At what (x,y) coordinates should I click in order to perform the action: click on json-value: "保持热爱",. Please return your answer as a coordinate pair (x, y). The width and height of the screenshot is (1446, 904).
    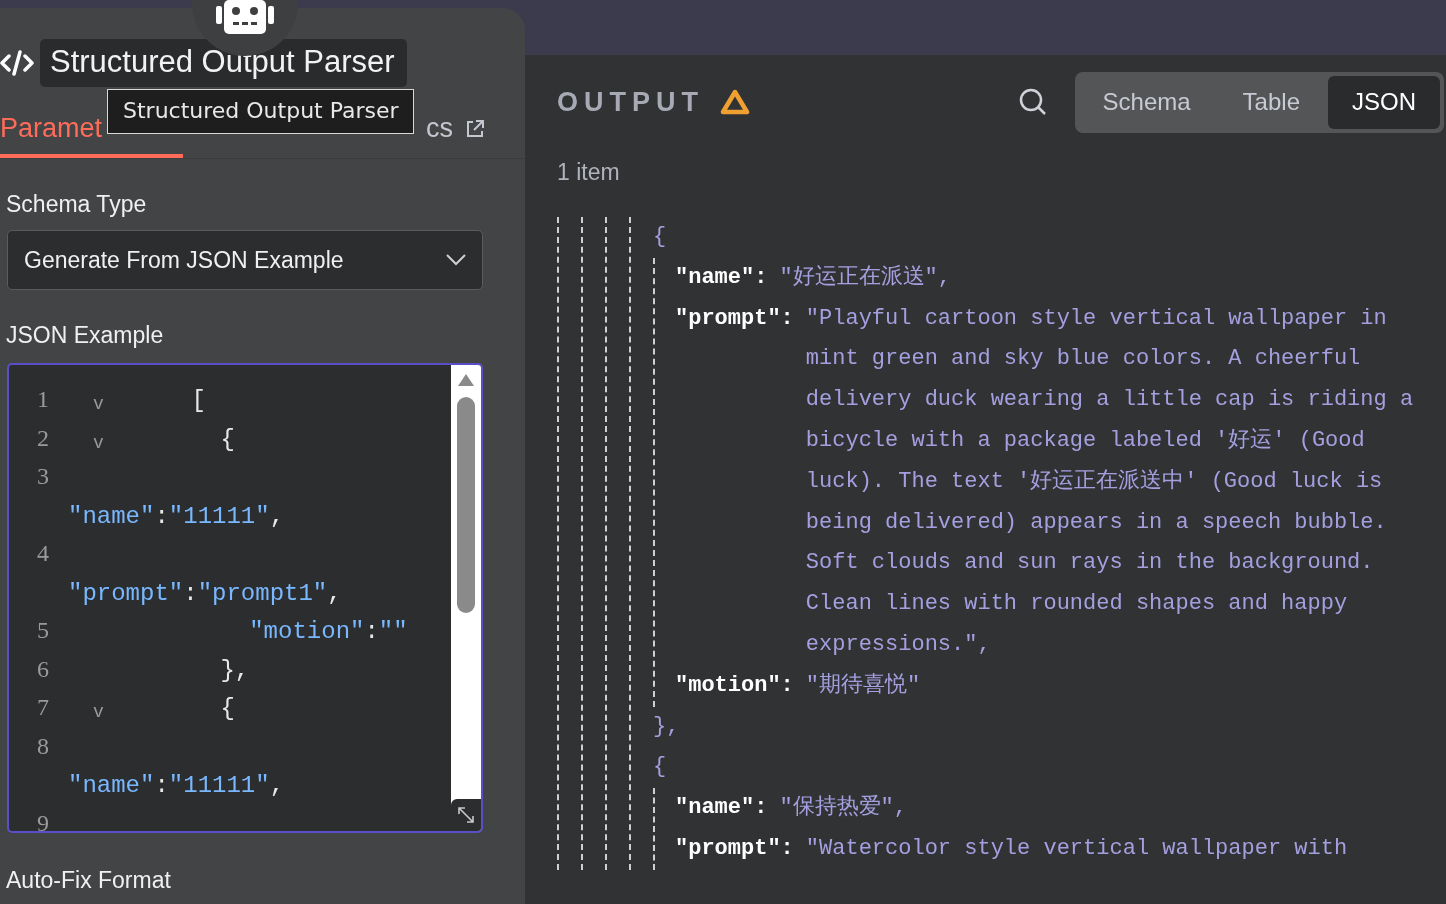
    Looking at the image, I should click on (843, 808).